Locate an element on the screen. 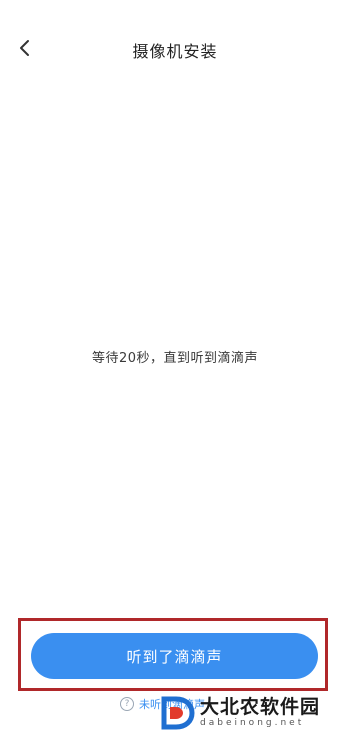 The image size is (350, 735). watermark-domain: dabeinong.net is located at coordinates (252, 723).